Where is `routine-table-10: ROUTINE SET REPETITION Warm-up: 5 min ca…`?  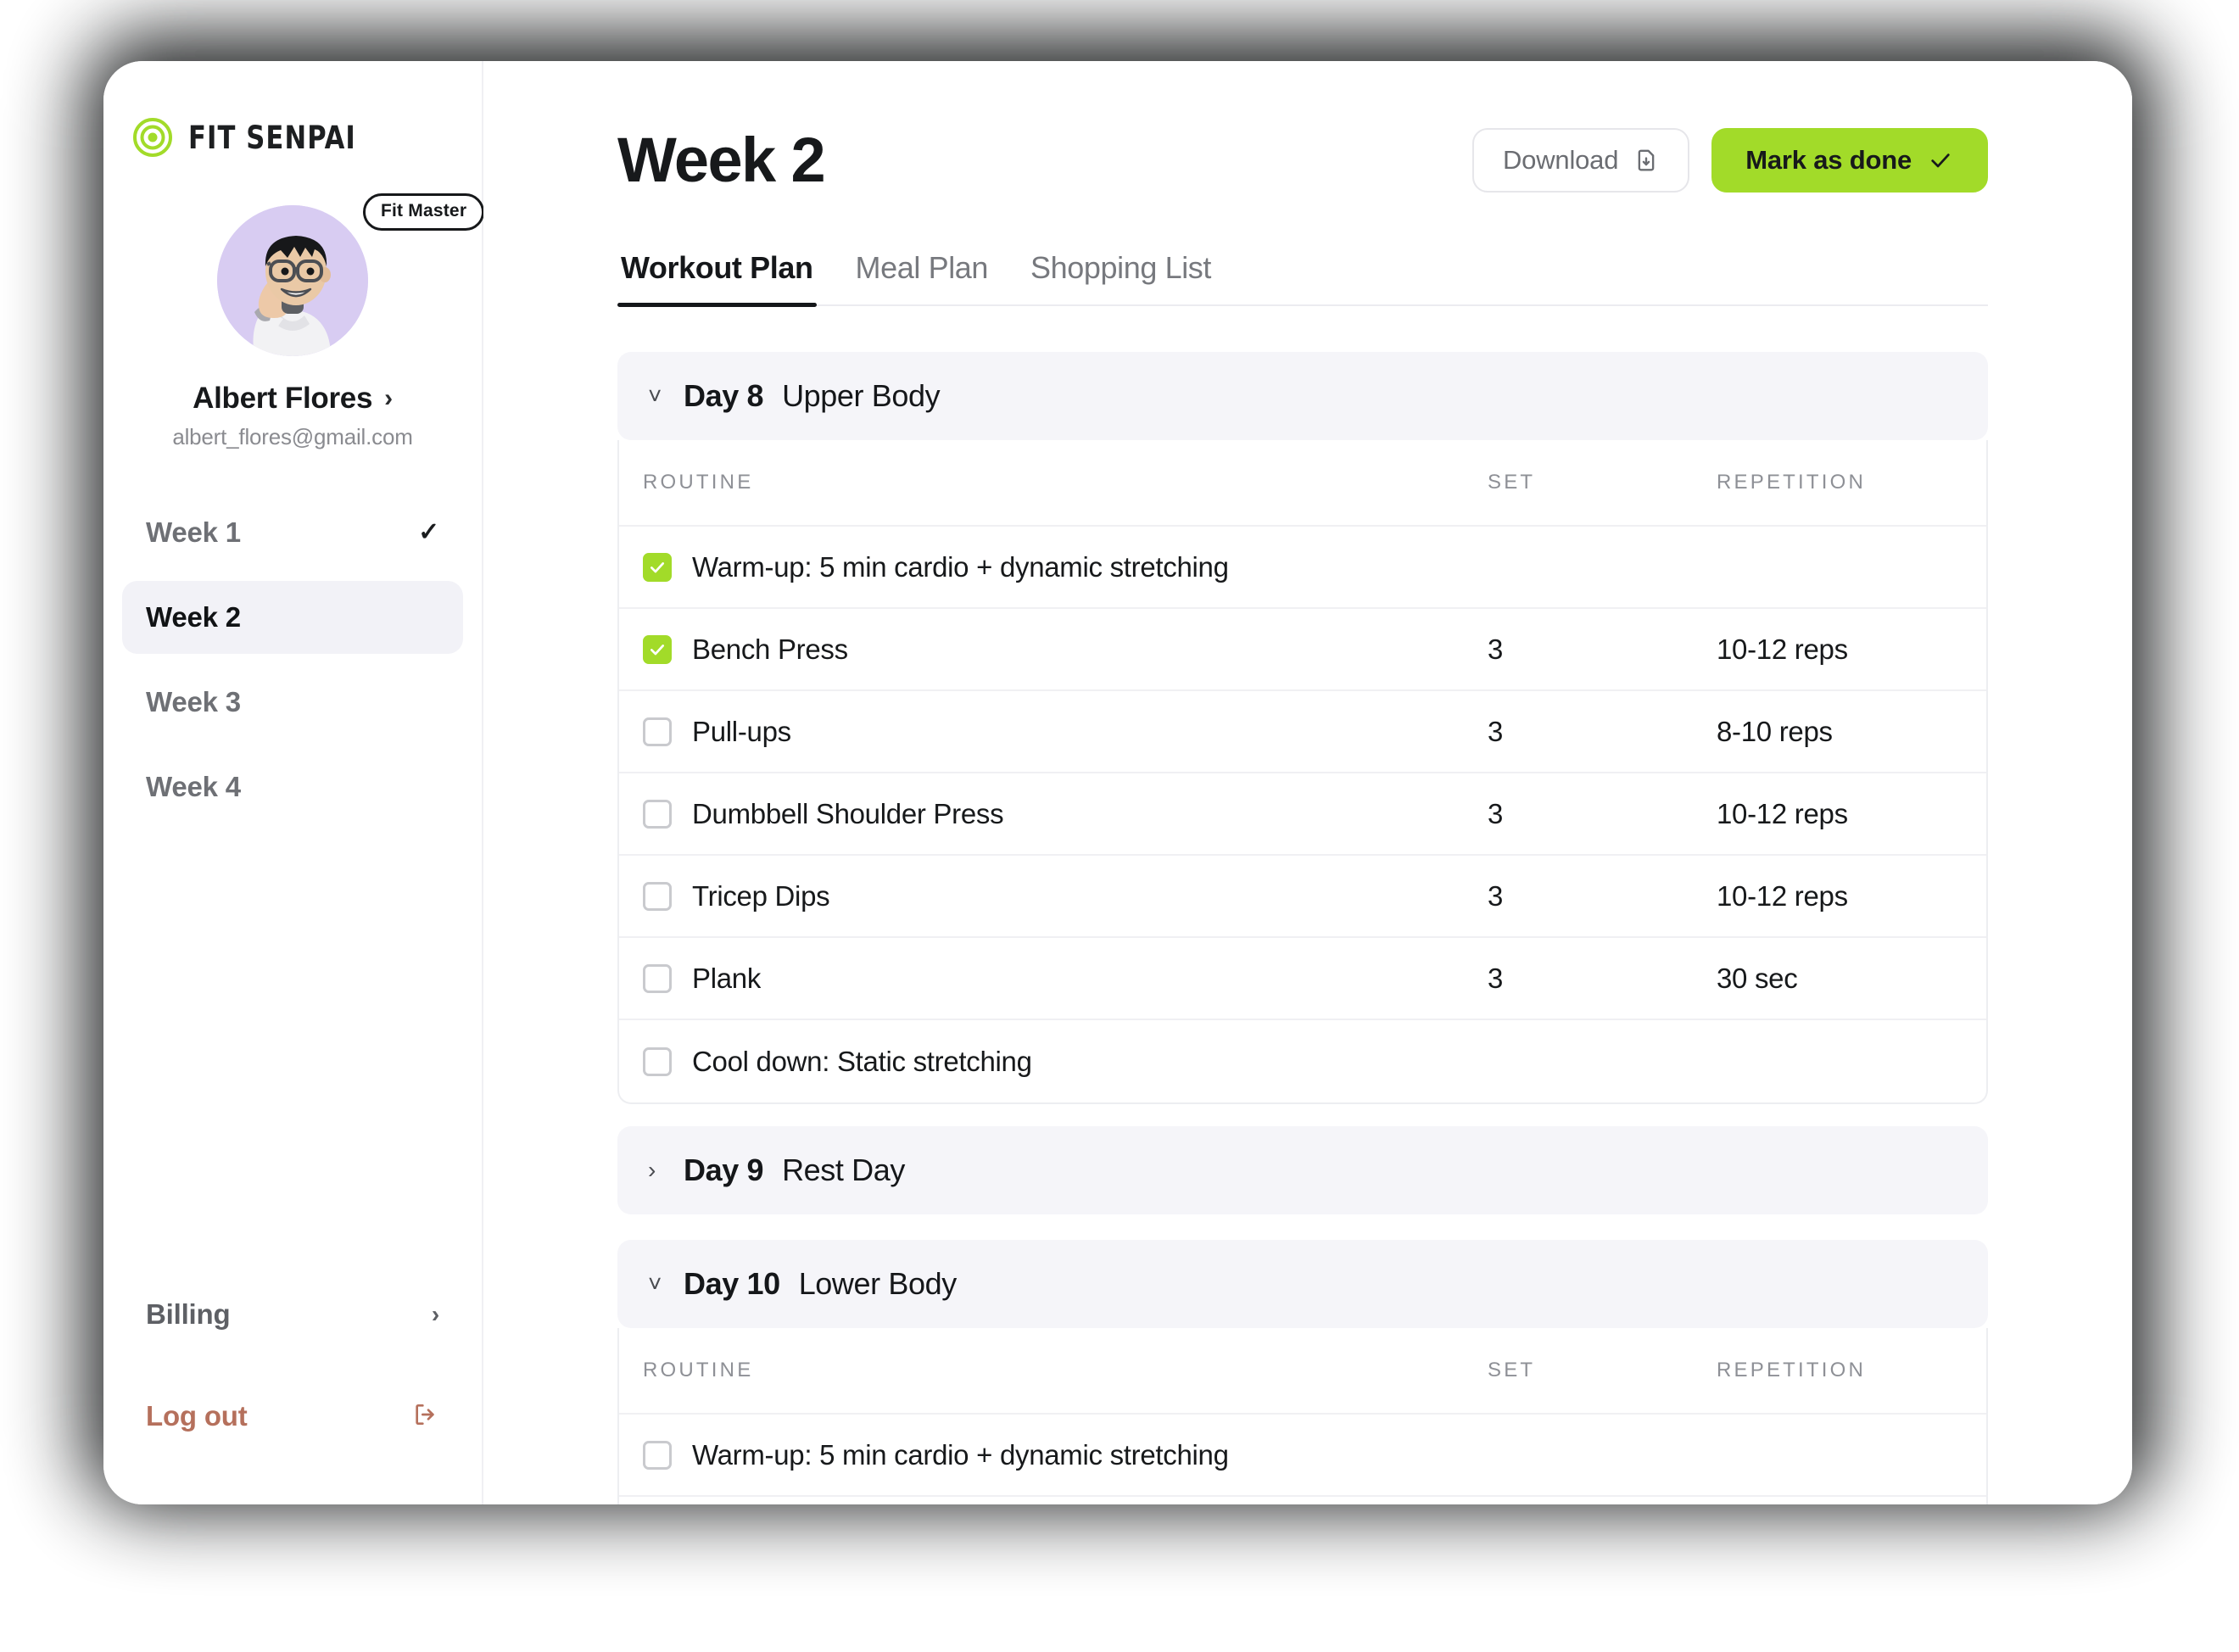 routine-table-10: ROUTINE SET REPETITION Warm-up: 5 min ca… is located at coordinates (1302, 1416).